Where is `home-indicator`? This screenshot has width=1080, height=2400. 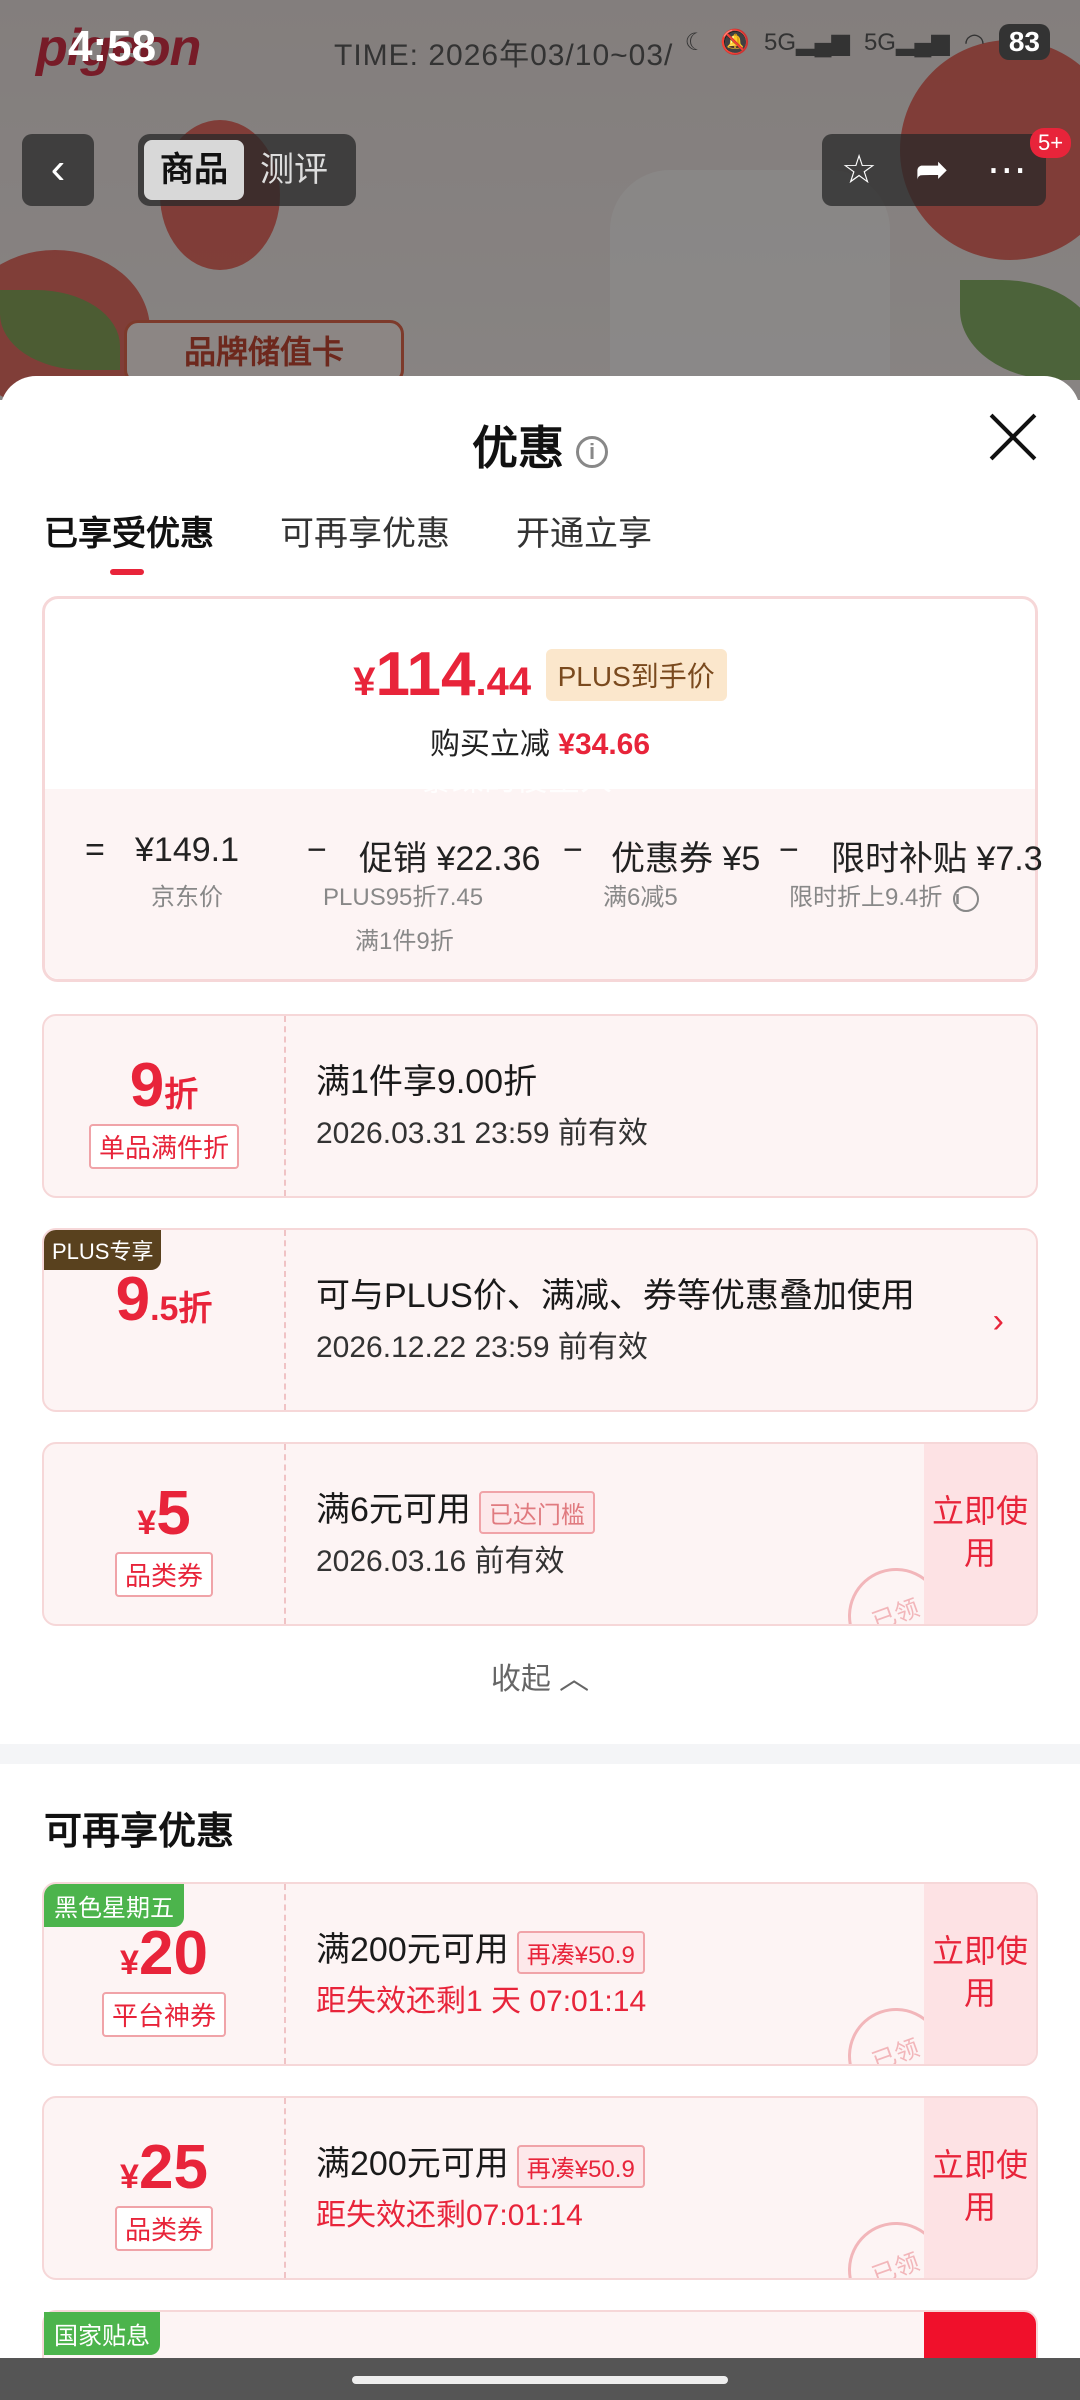 home-indicator is located at coordinates (540, 2380).